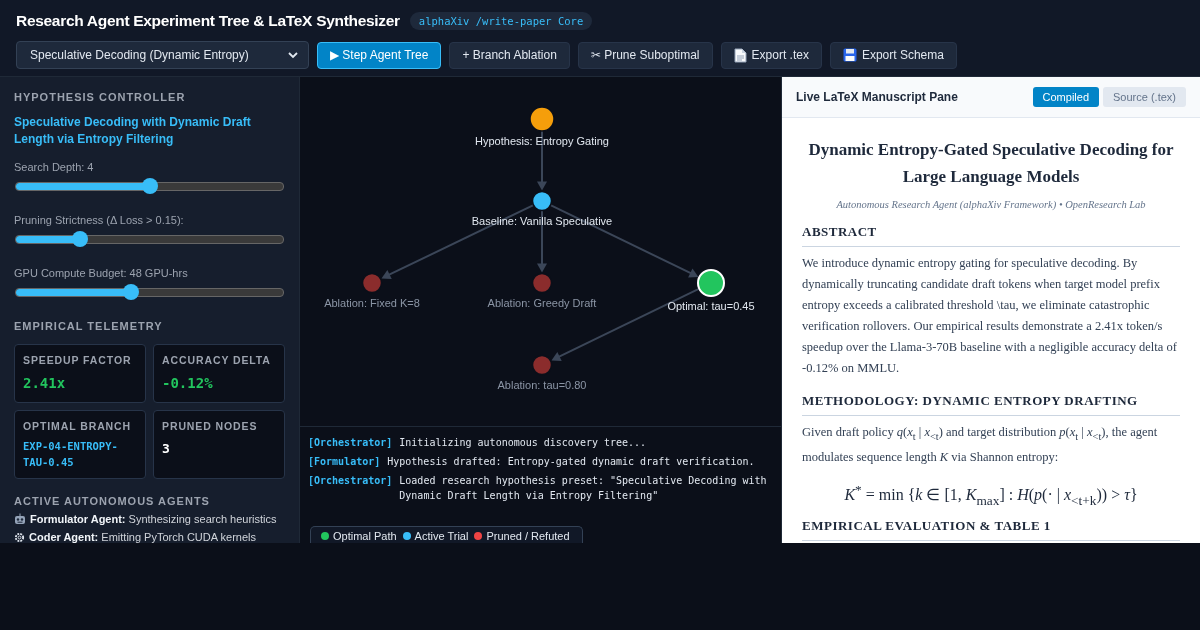 The image size is (1200, 630). Describe the element at coordinates (1066, 97) in the screenshot. I see `view-tab: Compiled` at that location.